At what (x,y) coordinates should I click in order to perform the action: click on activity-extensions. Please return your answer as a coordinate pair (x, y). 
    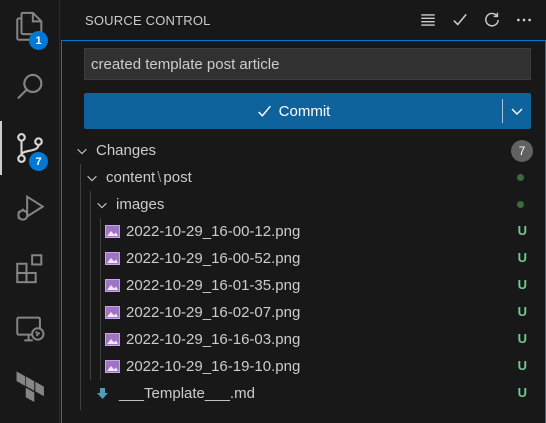
    Looking at the image, I should click on (30, 268).